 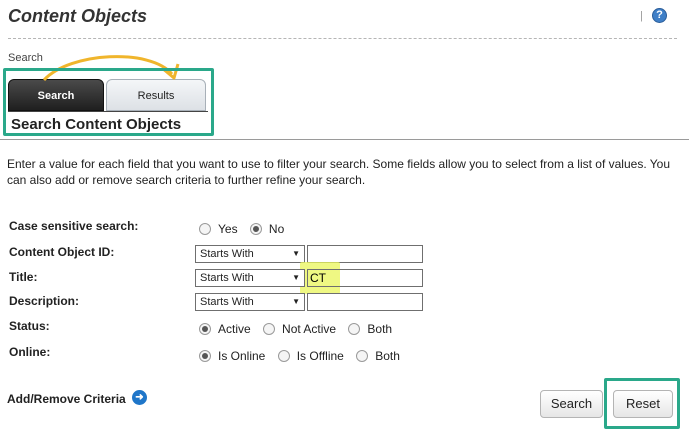 I want to click on description-operator-value: Starts With, so click(x=227, y=302).